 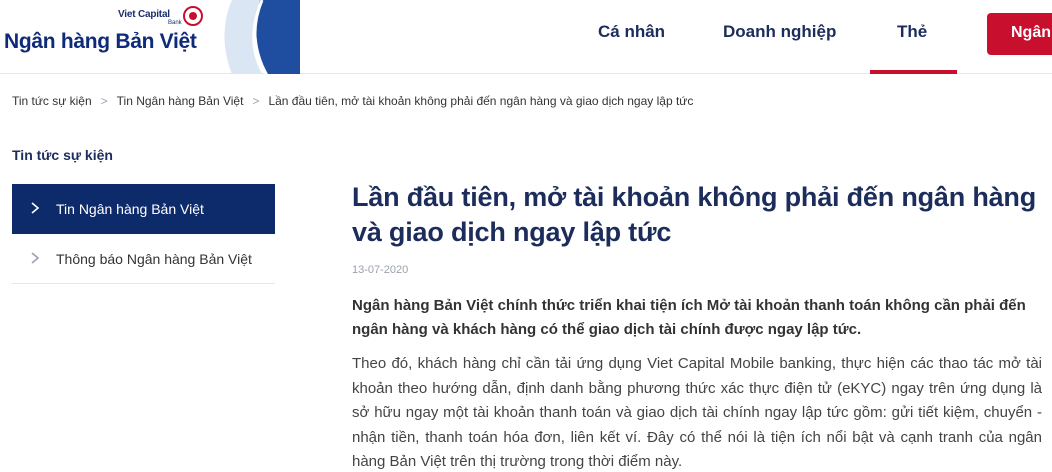 I want to click on logo-brand-text: Viet Capital, so click(x=144, y=14).